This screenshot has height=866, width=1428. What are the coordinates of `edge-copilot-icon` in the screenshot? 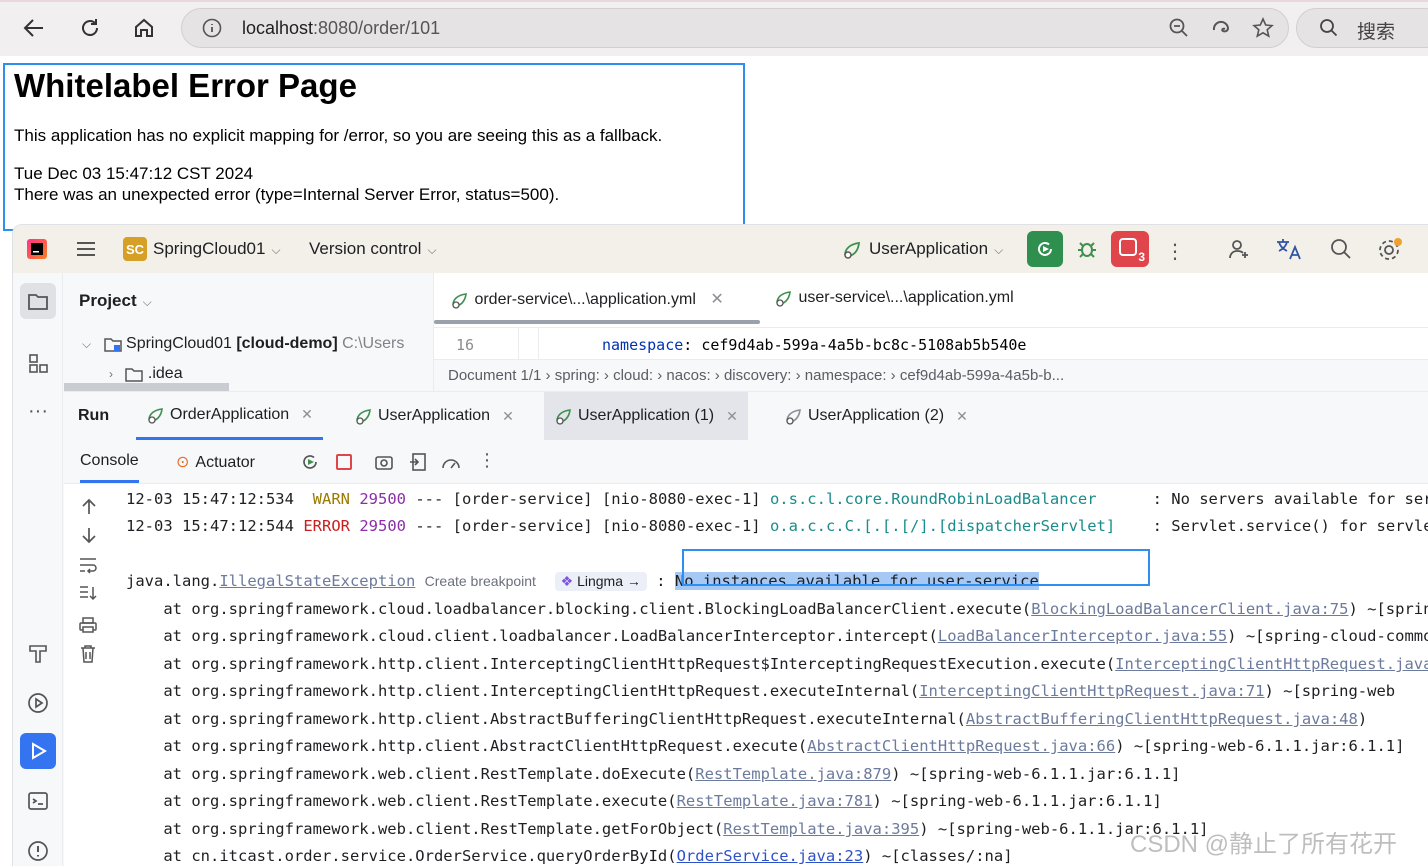 It's located at (1221, 28).